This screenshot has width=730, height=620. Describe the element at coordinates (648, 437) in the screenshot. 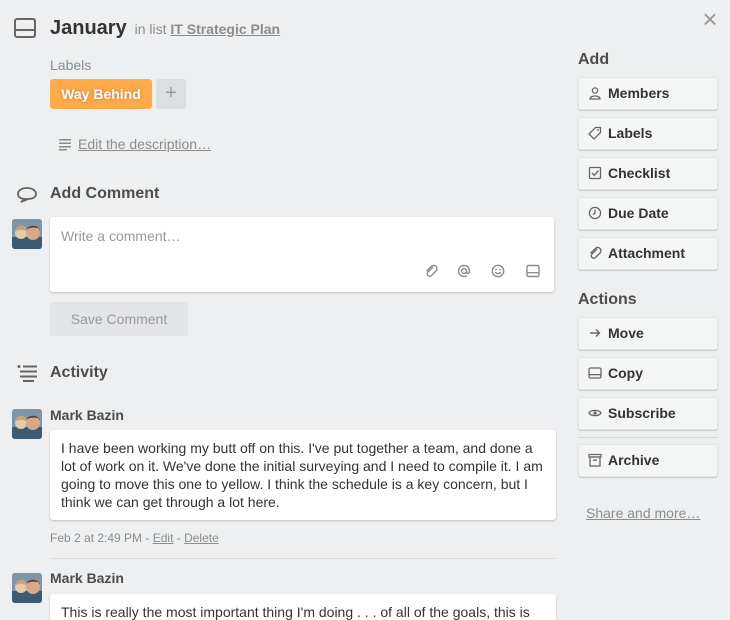

I see `sidebar-divider` at that location.